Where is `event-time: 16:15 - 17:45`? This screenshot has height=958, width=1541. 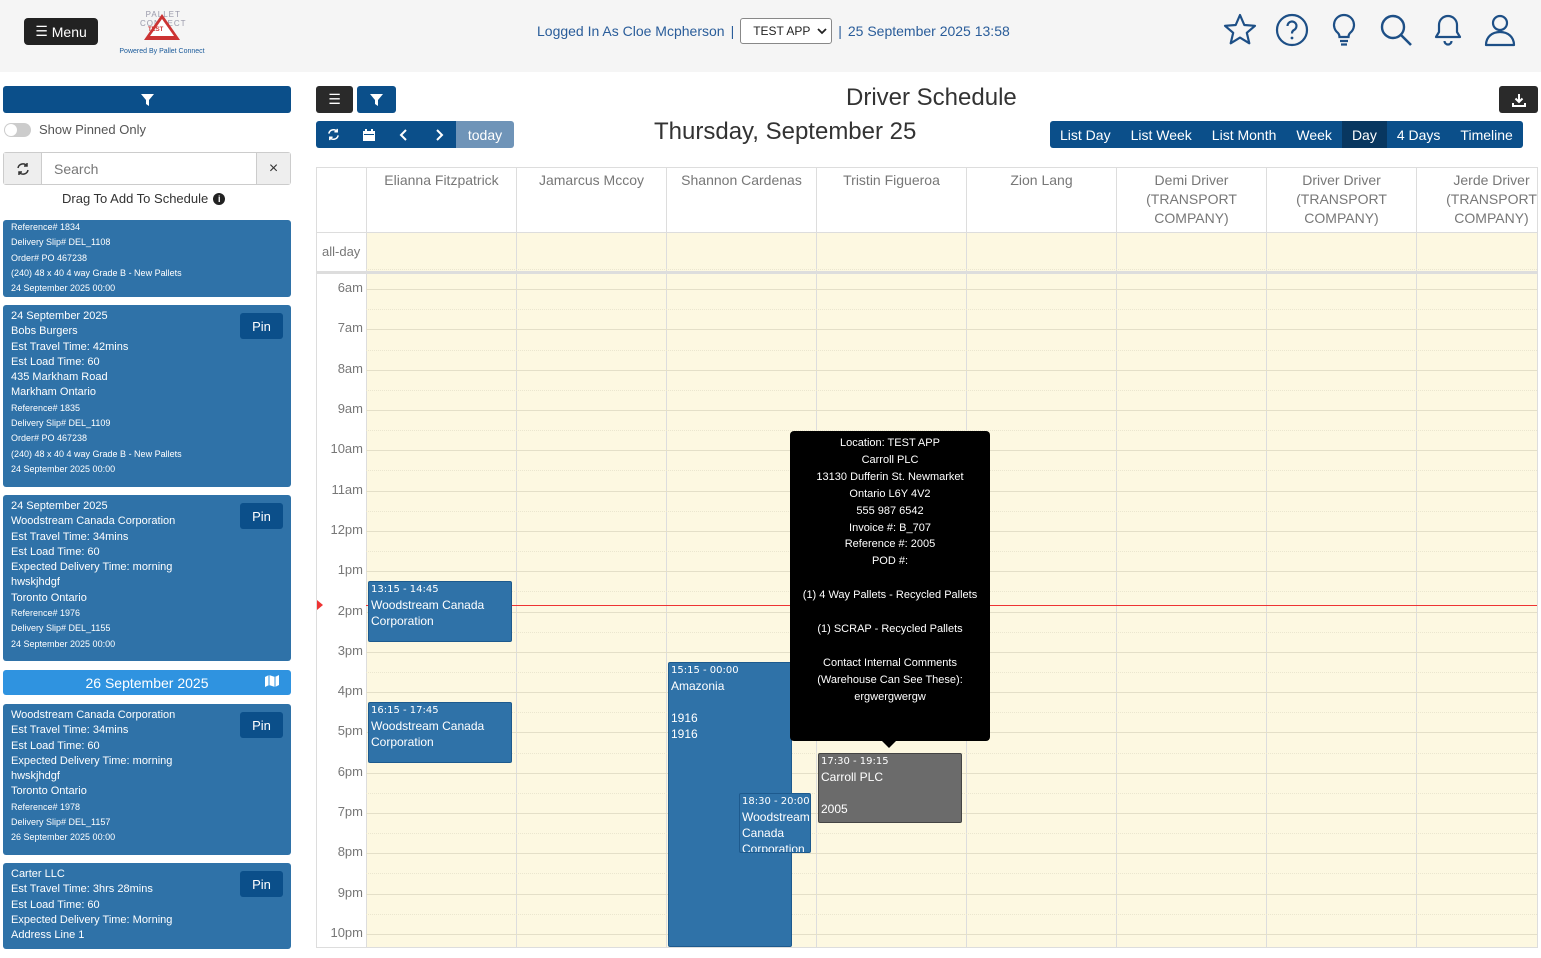 event-time: 16:15 - 17:45 is located at coordinates (405, 711).